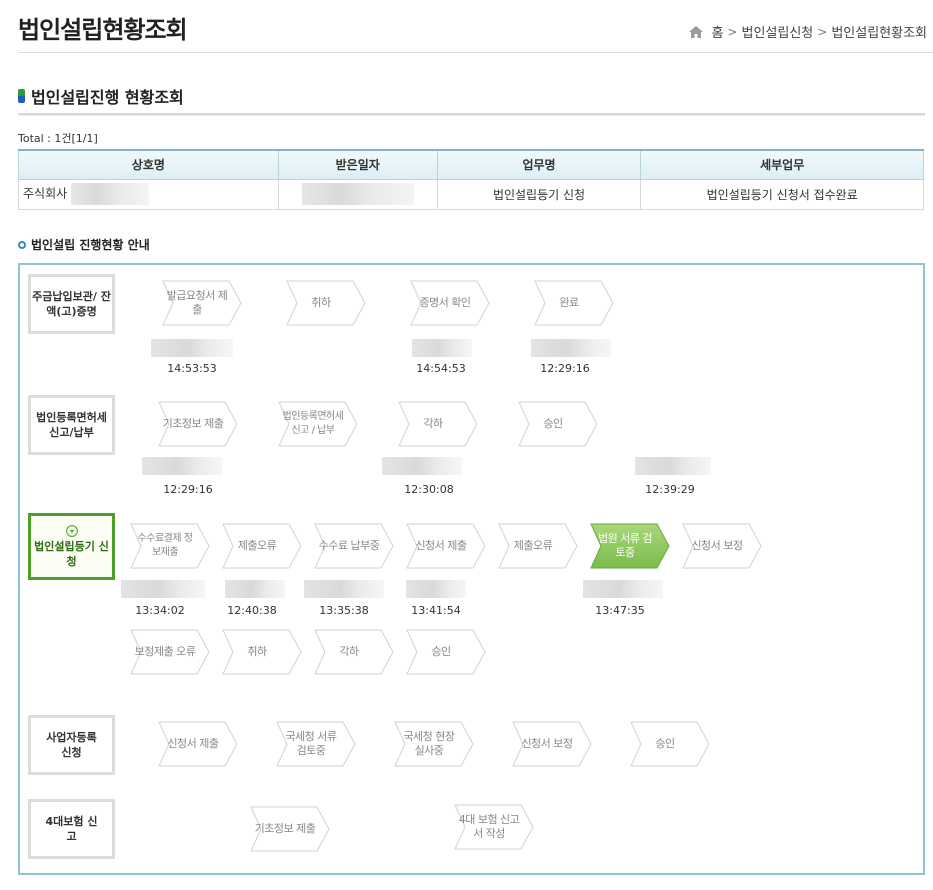 The image size is (933, 890). What do you see at coordinates (475, 52) in the screenshot?
I see `title-divider` at bounding box center [475, 52].